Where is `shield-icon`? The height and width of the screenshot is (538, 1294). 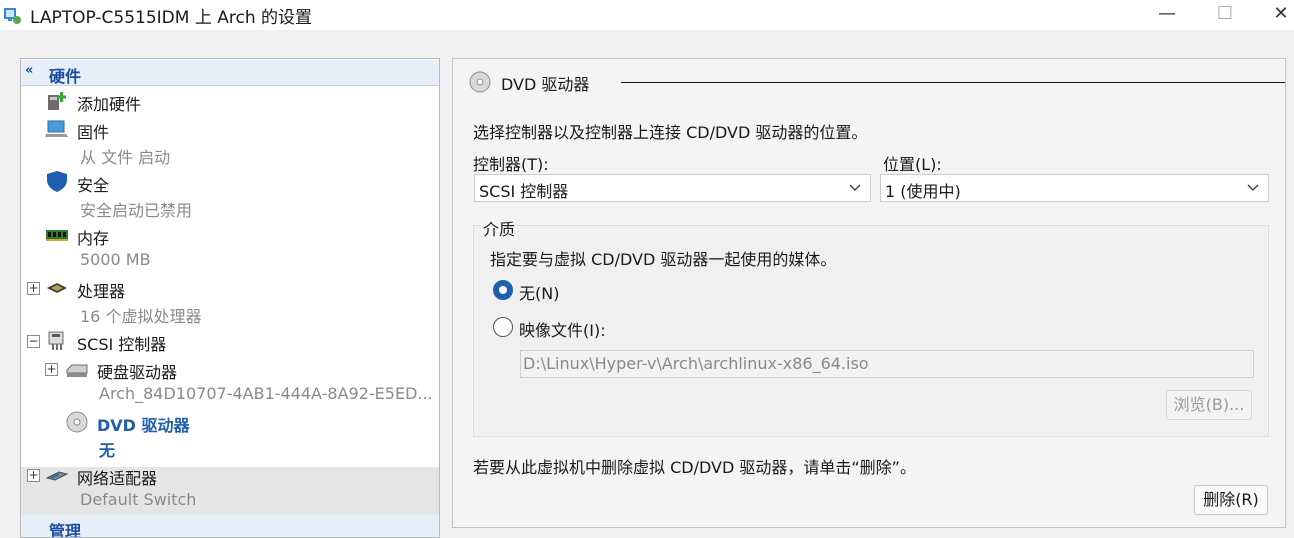
shield-icon is located at coordinates (57, 181).